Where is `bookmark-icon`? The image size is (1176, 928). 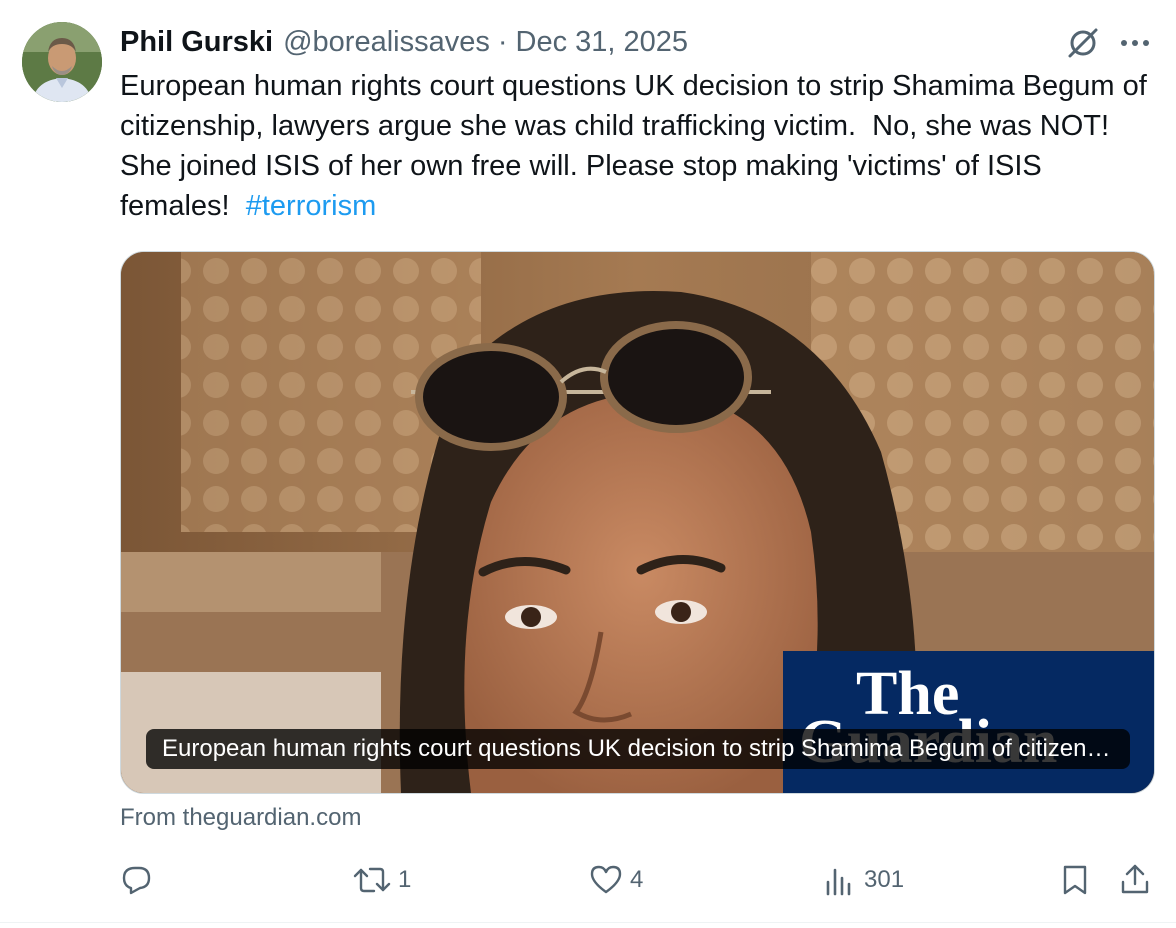 bookmark-icon is located at coordinates (1075, 880).